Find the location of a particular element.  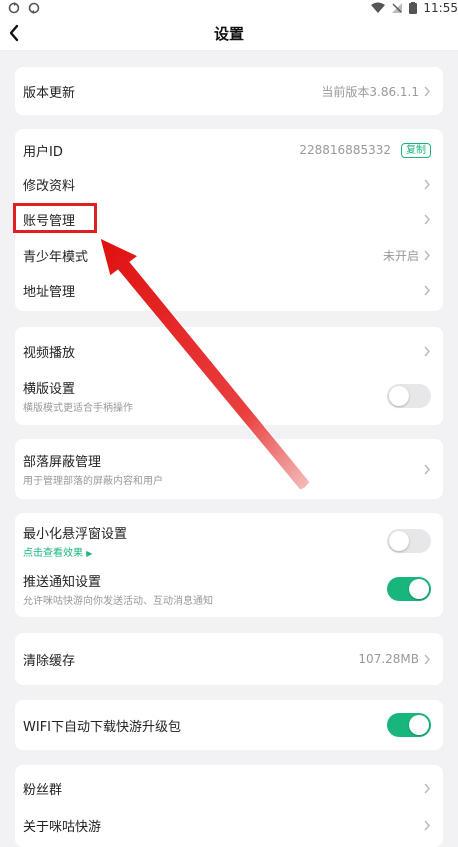

float-window-row: 最小化悬浮窗设置 点击查看效果 ▶ is located at coordinates (229, 541).